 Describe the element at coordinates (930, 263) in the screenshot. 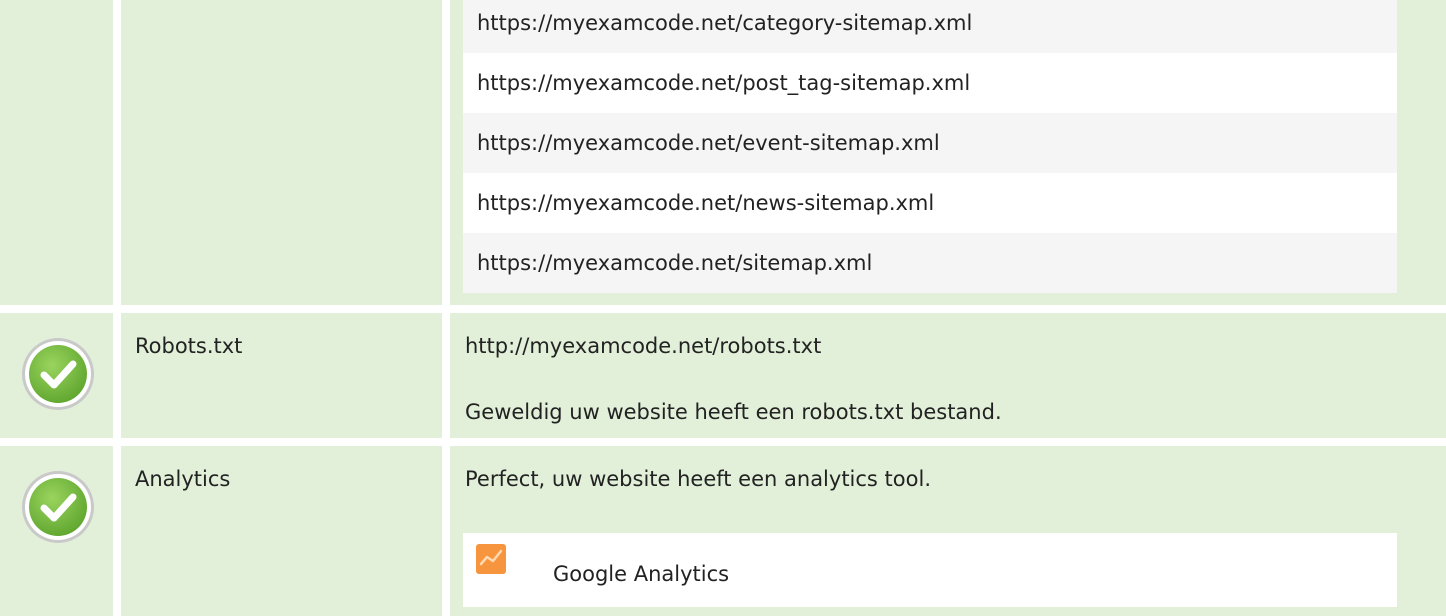

I see `sitemap-list-item: https://myexamcode.net/sitemap.xml` at that location.